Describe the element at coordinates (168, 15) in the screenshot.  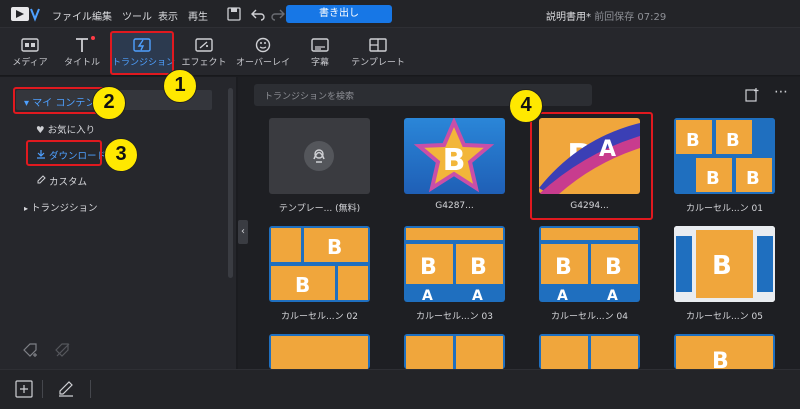
I see `menu-view: 表示` at that location.